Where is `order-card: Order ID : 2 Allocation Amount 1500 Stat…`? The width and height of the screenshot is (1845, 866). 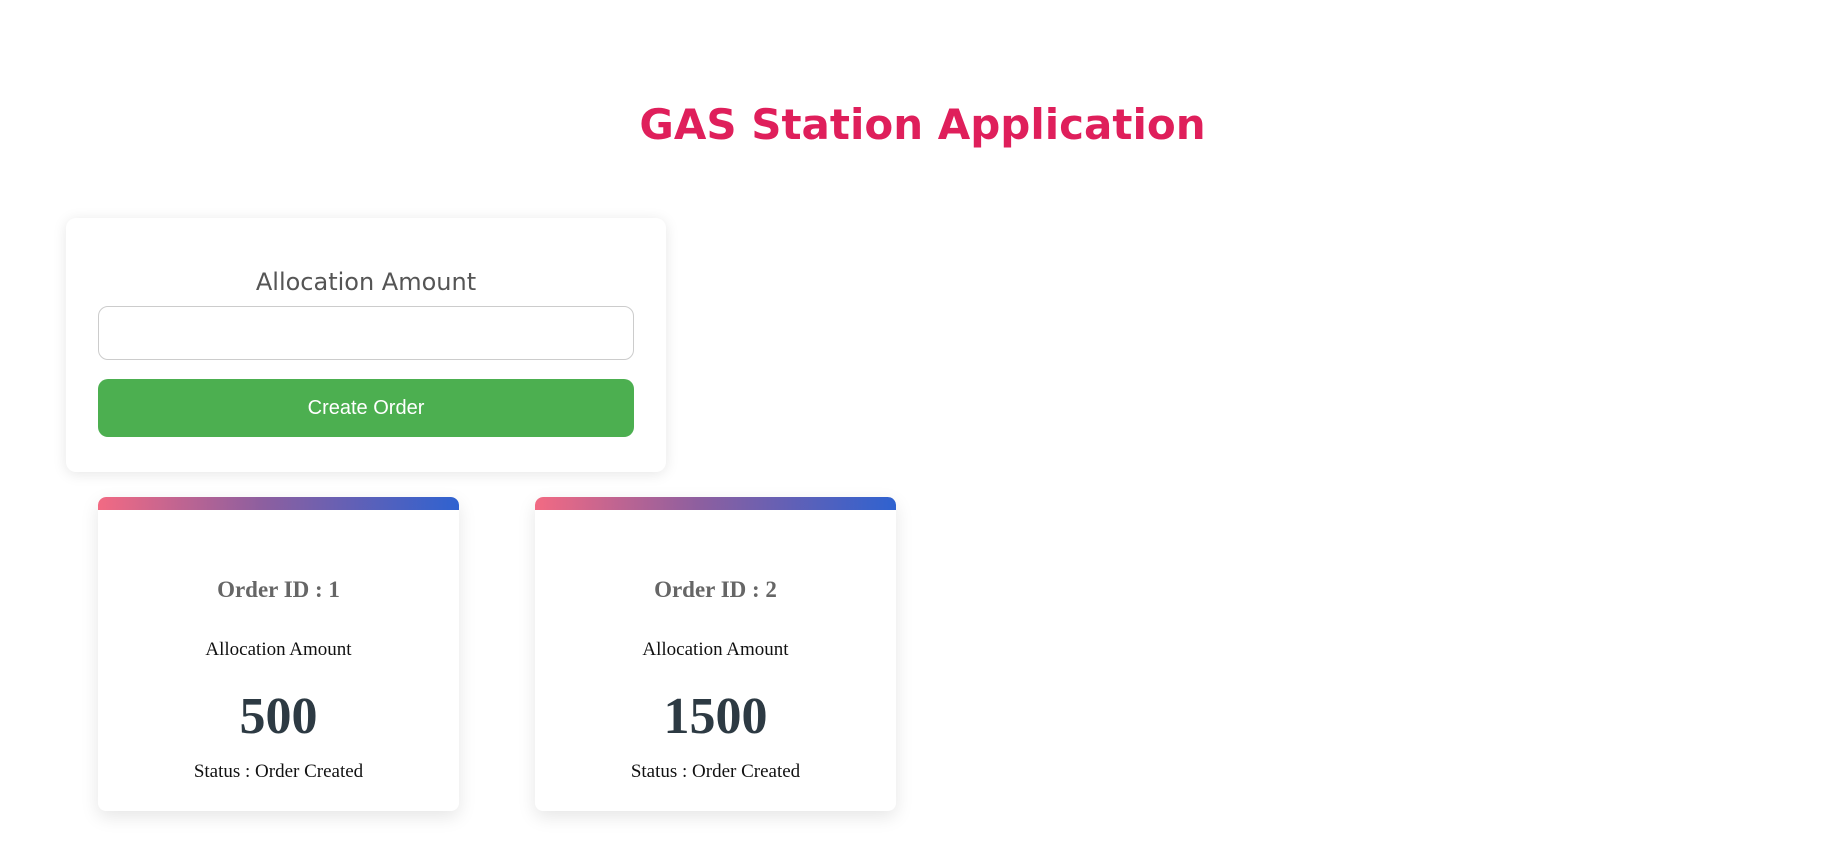 order-card: Order ID : 2 Allocation Amount 1500 Stat… is located at coordinates (715, 654).